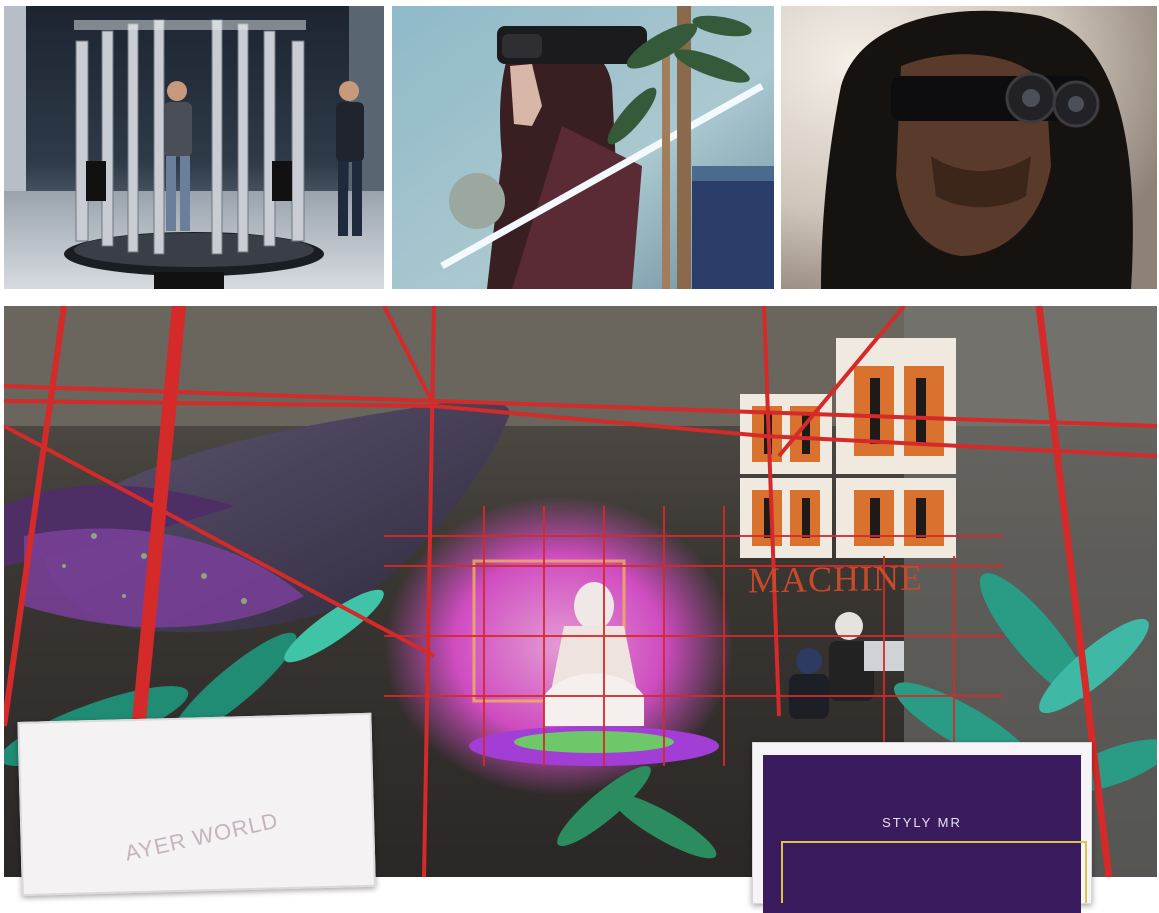  What do you see at coordinates (934, 872) in the screenshot?
I see `right-panel-frame` at bounding box center [934, 872].